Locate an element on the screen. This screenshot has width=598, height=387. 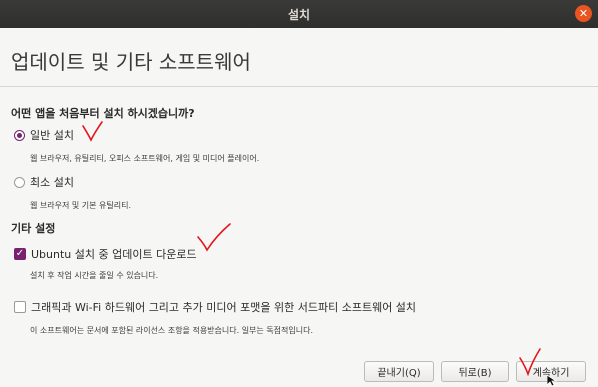
quit-button: 끝내기(Q) is located at coordinates (399, 371).